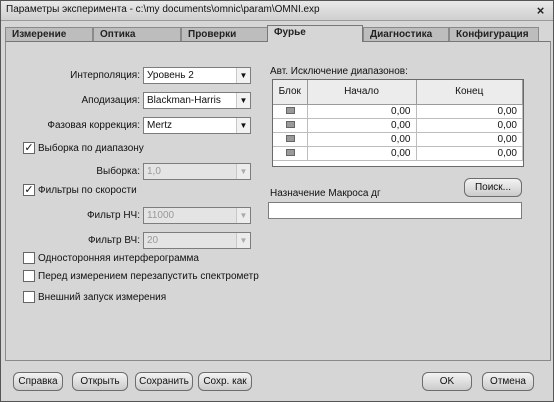  What do you see at coordinates (197, 240) in the screenshot?
I see `highpass-select: 20 ▼` at bounding box center [197, 240].